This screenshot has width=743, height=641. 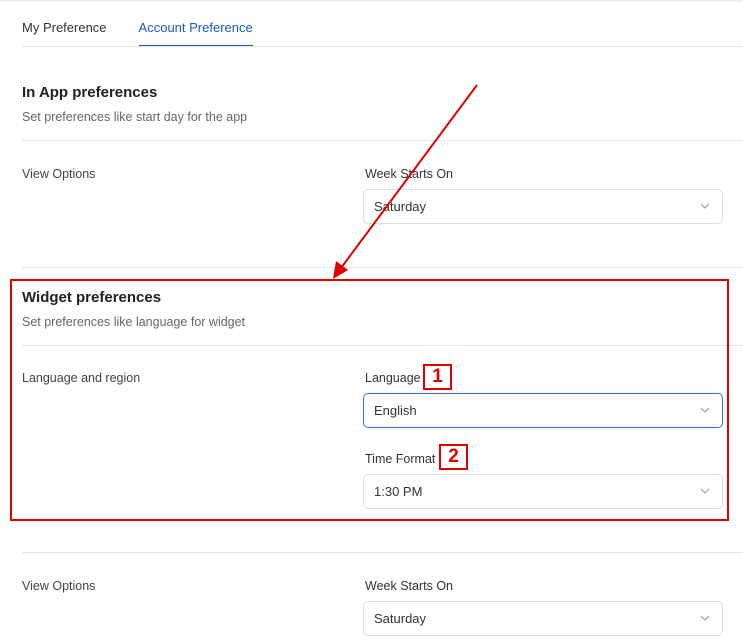 What do you see at coordinates (409, 174) in the screenshot?
I see `week-starts-label: Week Starts On` at bounding box center [409, 174].